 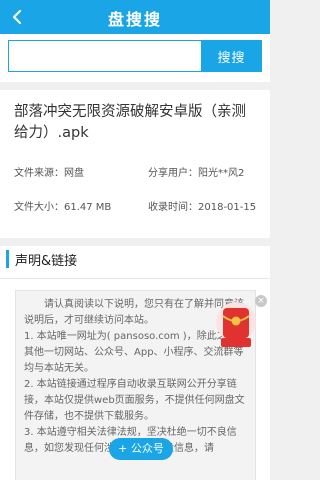 What do you see at coordinates (141, 449) in the screenshot?
I see `wechat-account-button: + 公众号` at bounding box center [141, 449].